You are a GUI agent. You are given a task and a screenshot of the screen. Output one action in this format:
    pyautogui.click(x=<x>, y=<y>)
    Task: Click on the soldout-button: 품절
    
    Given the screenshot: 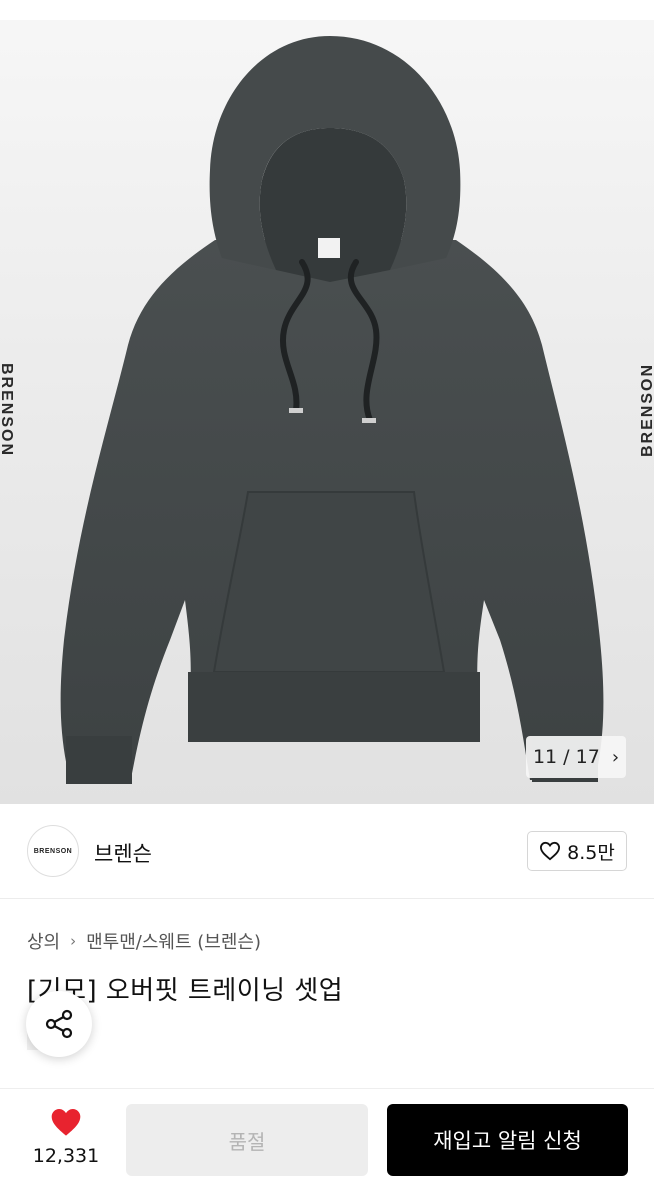 What is the action you would take?
    pyautogui.click(x=247, y=1140)
    